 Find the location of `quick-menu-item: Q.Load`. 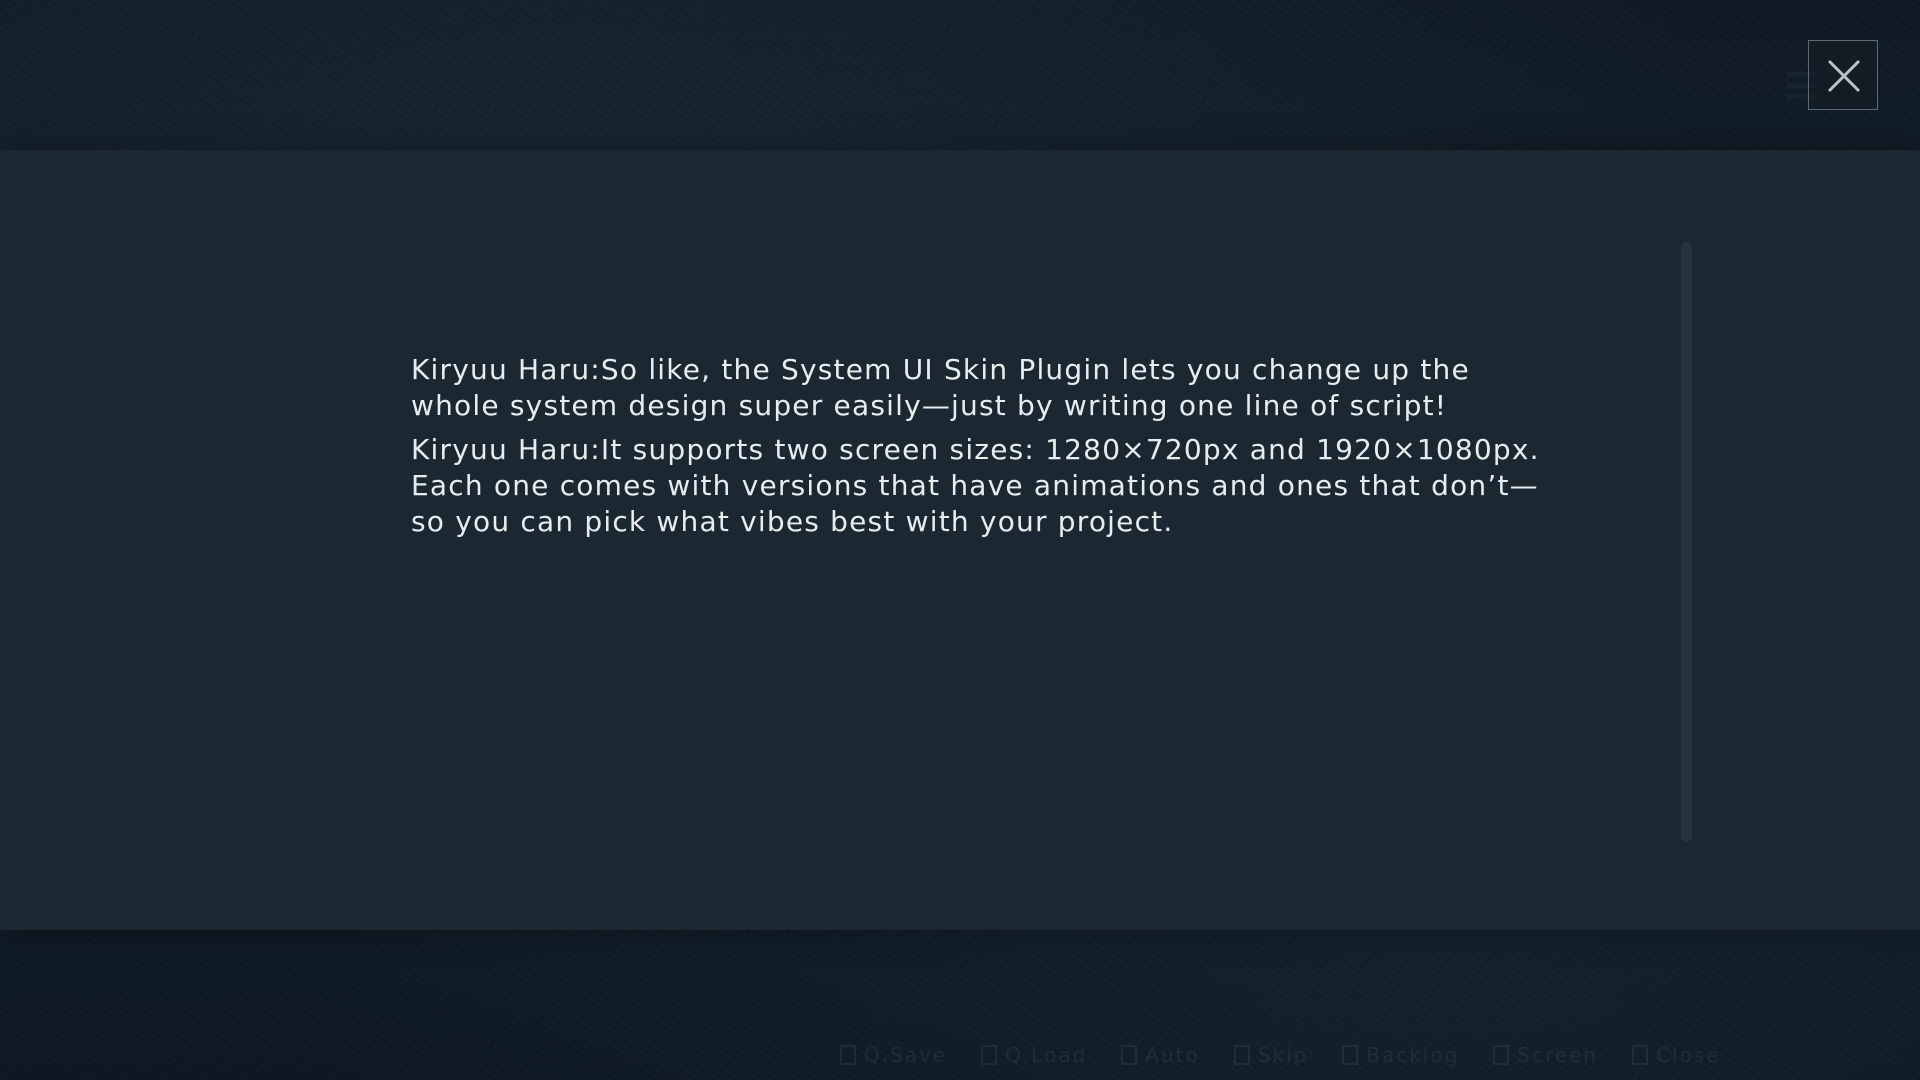

quick-menu-item: Q.Load is located at coordinates (1034, 1055).